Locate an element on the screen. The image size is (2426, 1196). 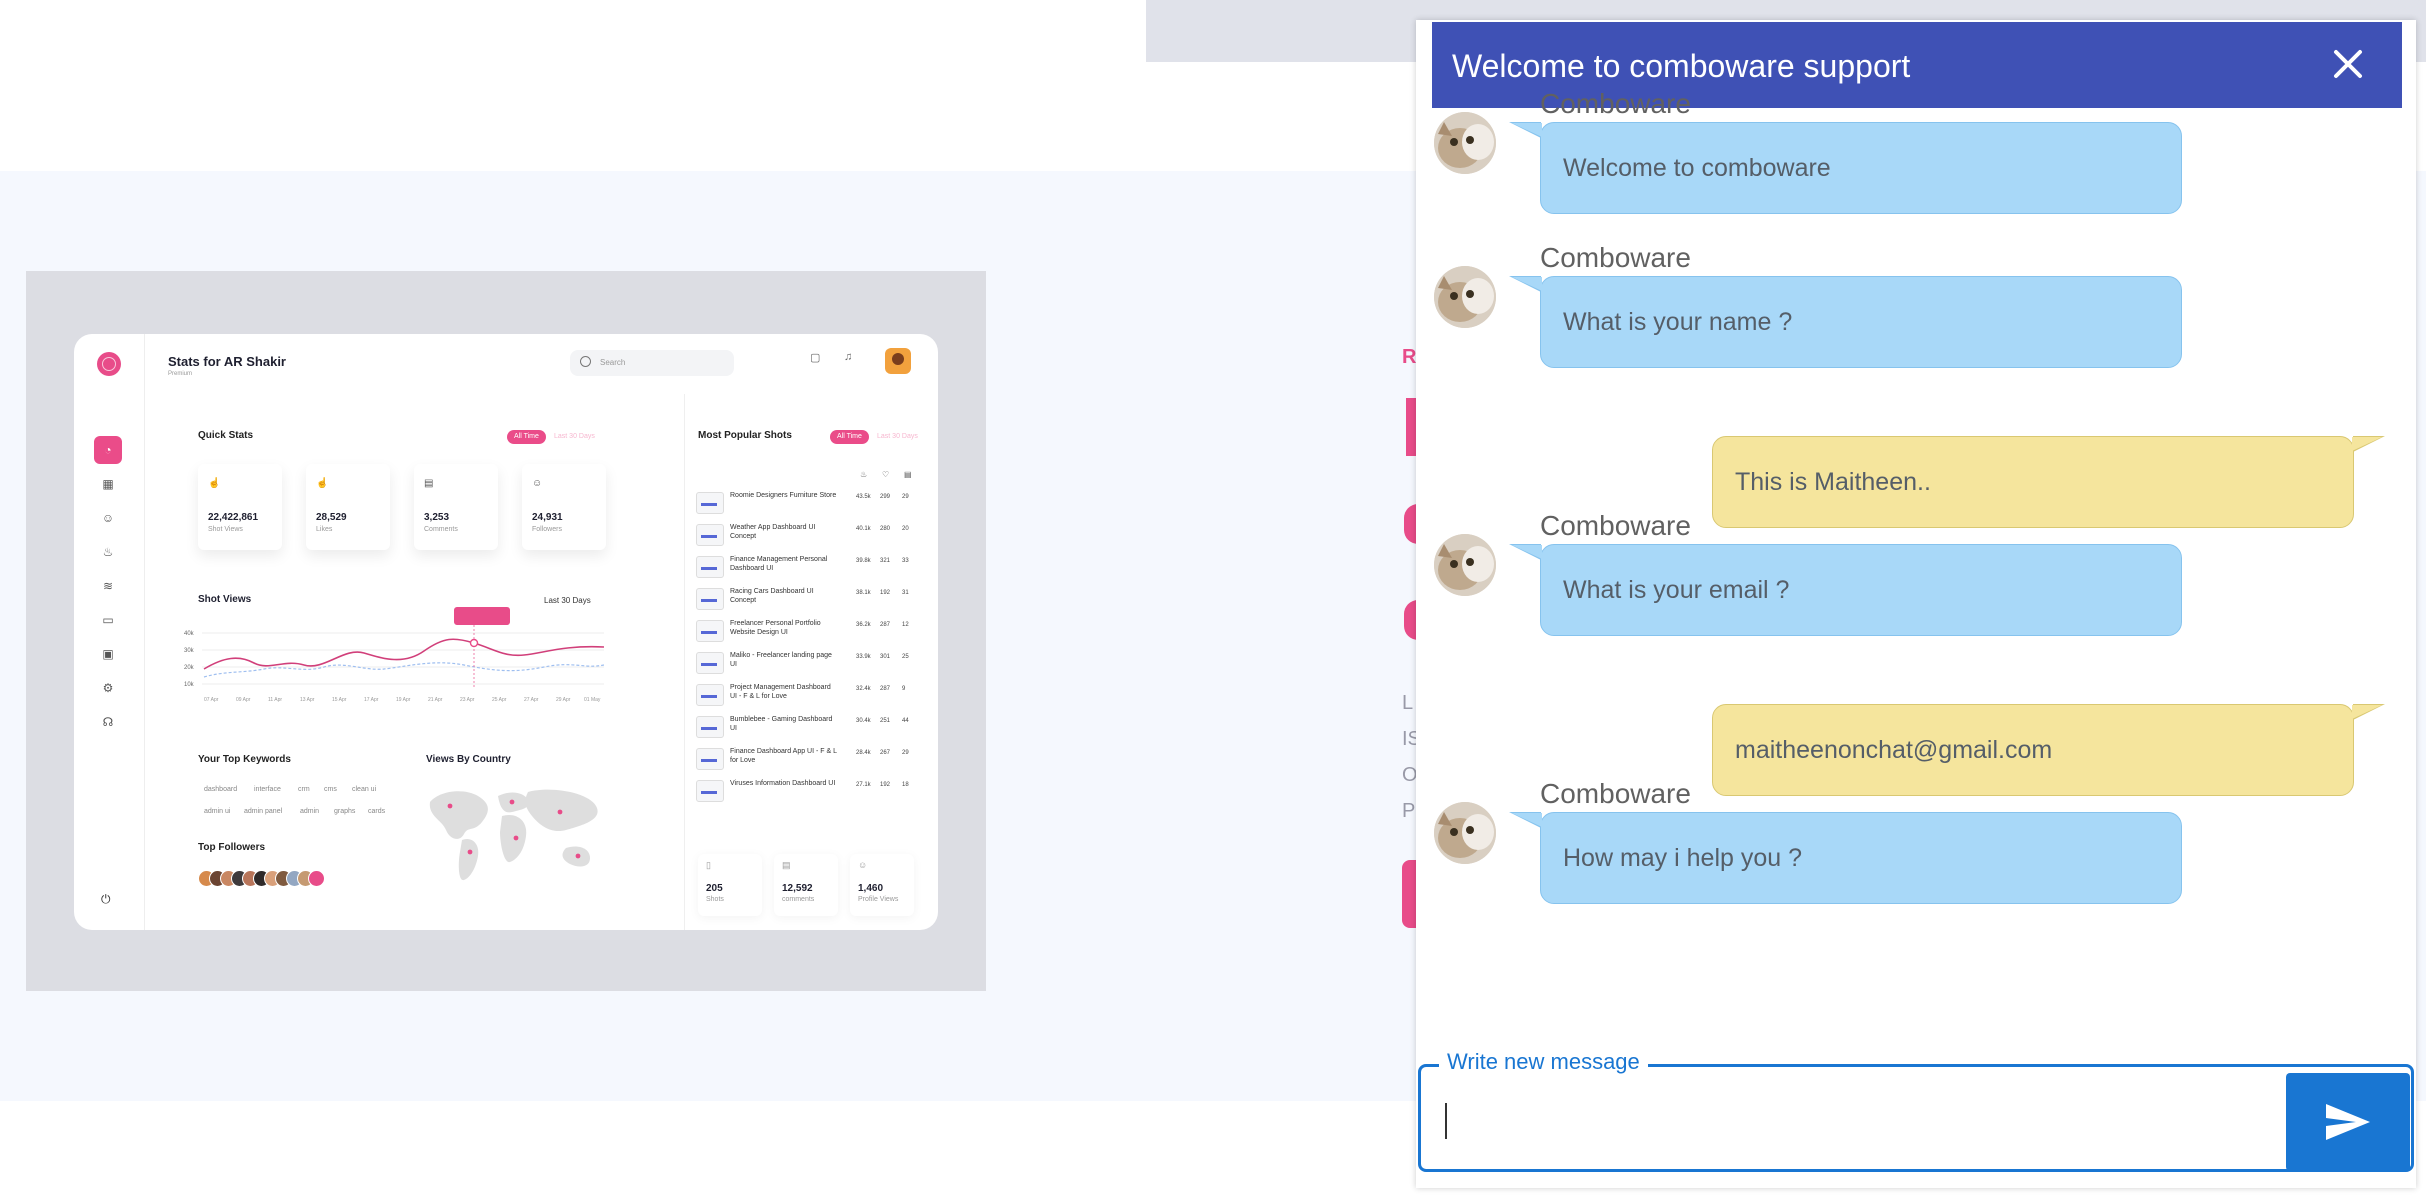
series-line-previous is located at coordinates (403, 670).